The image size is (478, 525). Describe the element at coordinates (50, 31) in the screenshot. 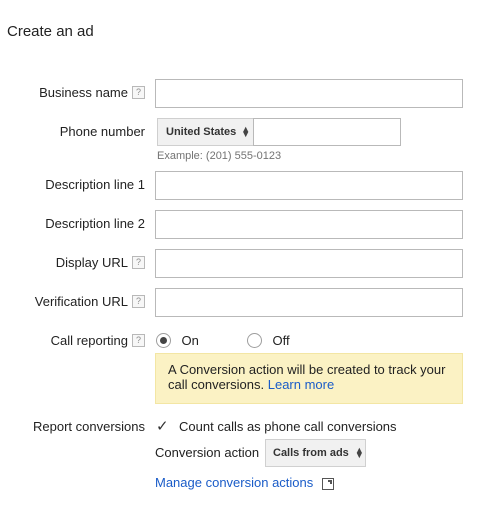

I see `page-title: Create an ad` at that location.